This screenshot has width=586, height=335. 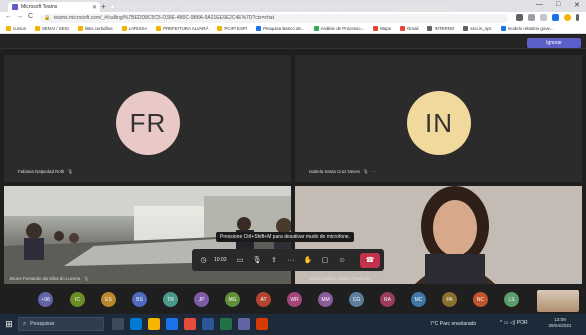 What do you see at coordinates (274, 260) in the screenshot?
I see `share-icon: ⇪` at bounding box center [274, 260].